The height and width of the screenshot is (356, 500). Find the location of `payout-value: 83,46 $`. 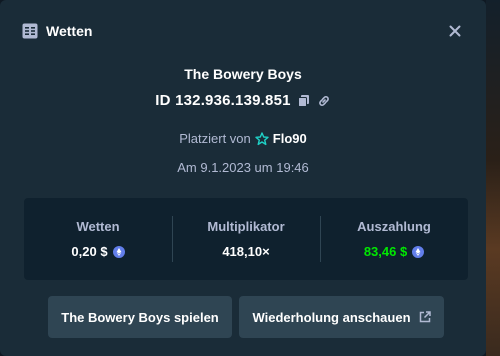

payout-value: 83,46 $ is located at coordinates (385, 251).